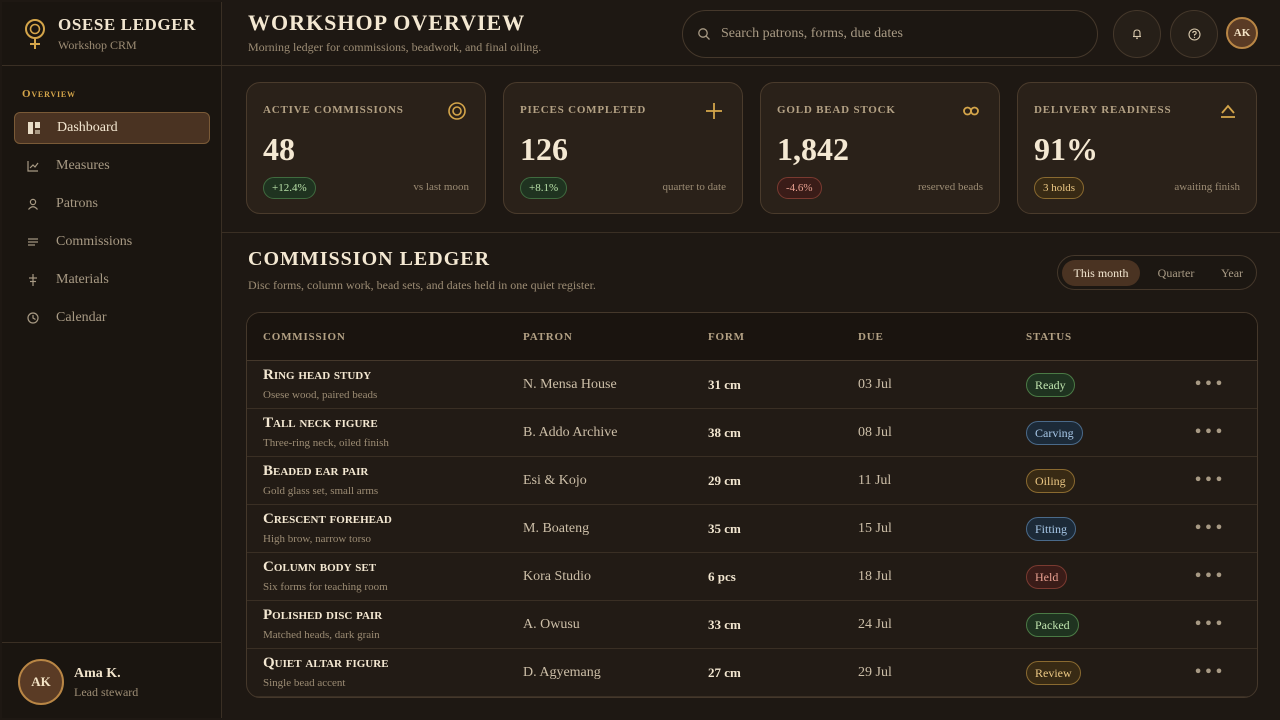 This screenshot has height=720, width=1280. What do you see at coordinates (1176, 273) in the screenshot?
I see `period-quarter: Quarter` at bounding box center [1176, 273].